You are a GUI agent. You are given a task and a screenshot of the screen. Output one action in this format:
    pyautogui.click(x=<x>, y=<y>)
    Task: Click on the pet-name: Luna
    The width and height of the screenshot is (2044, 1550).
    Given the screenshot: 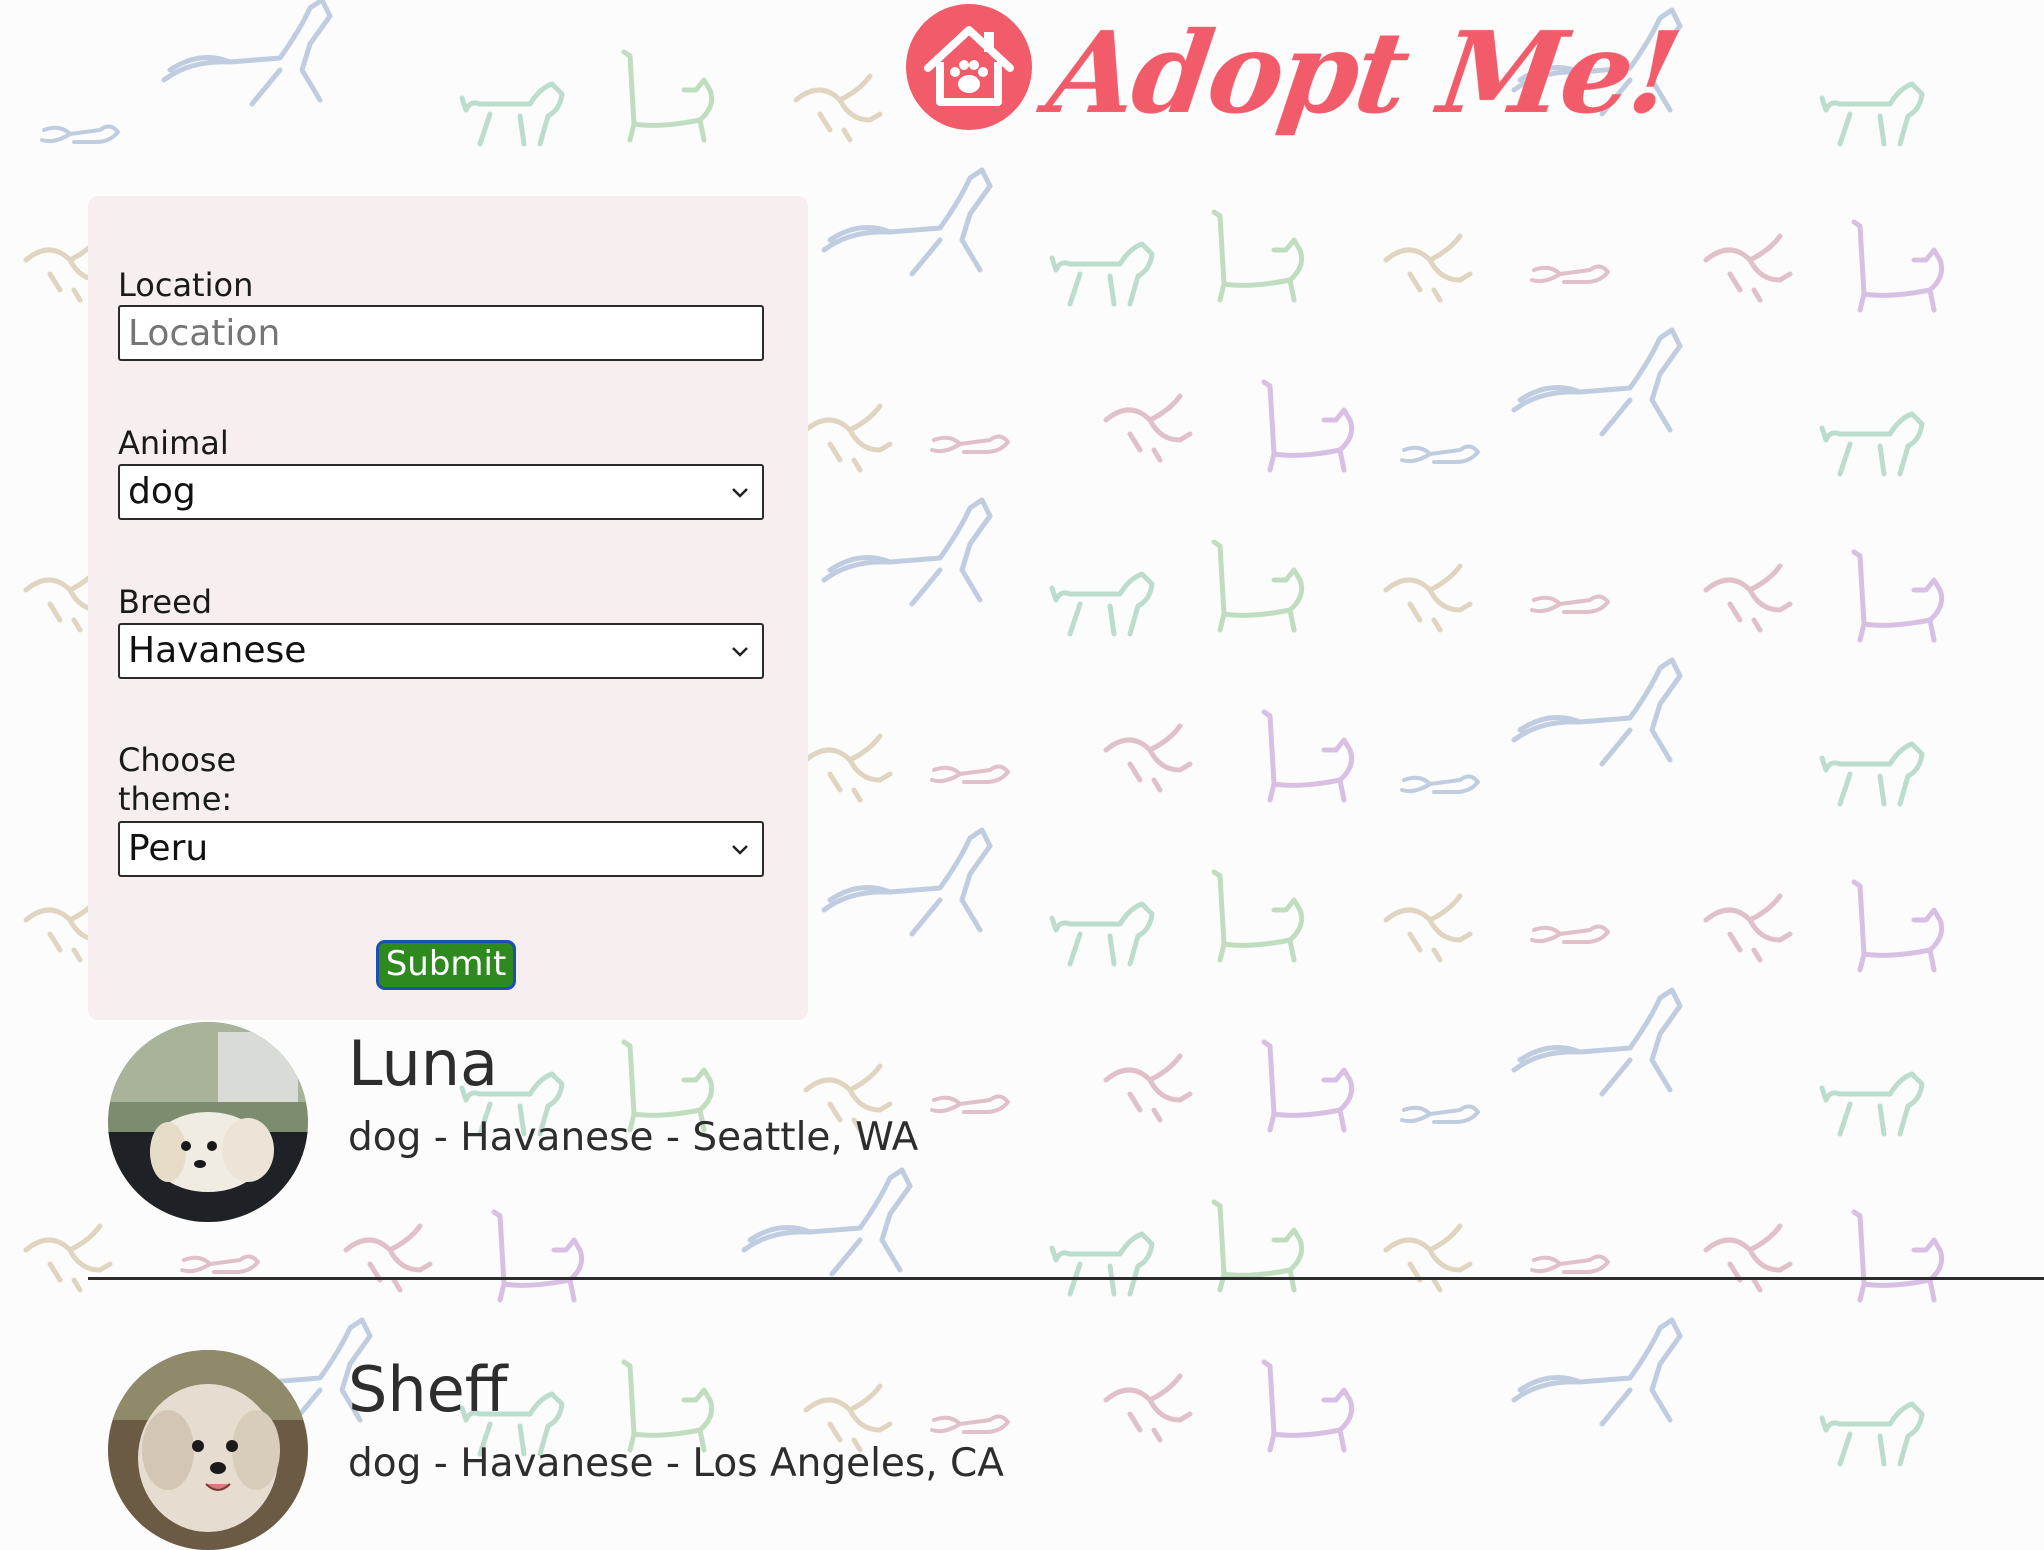 What is the action you would take?
    pyautogui.click(x=423, y=1063)
    